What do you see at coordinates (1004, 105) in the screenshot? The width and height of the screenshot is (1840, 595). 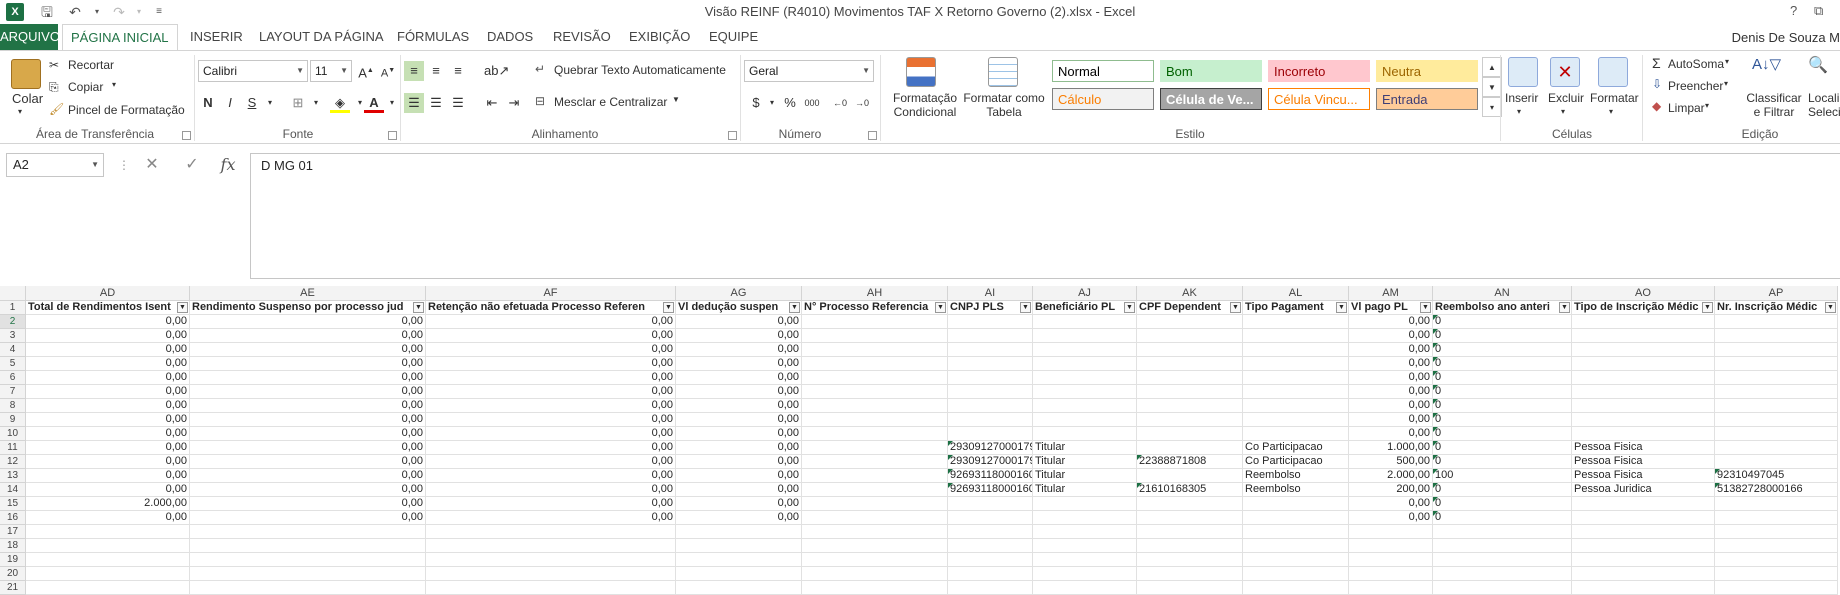 I see `format-as-table-button: Formatar como Tabela` at bounding box center [1004, 105].